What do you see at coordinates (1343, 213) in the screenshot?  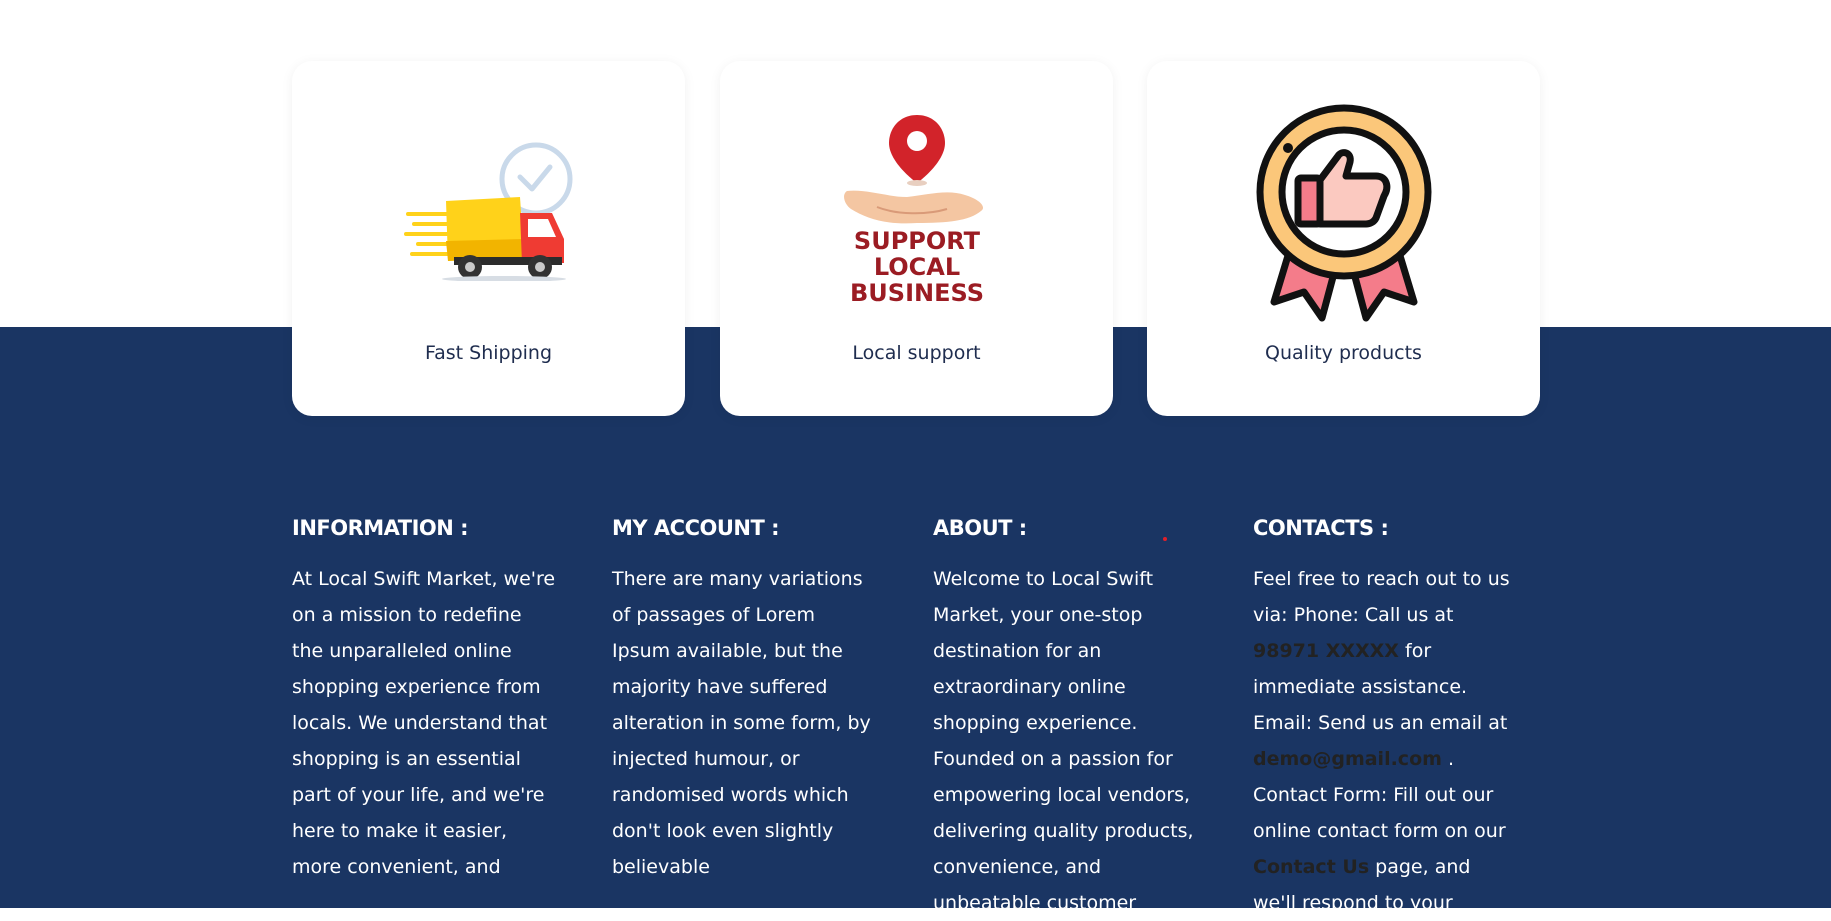 I see `quality-badge-icon` at bounding box center [1343, 213].